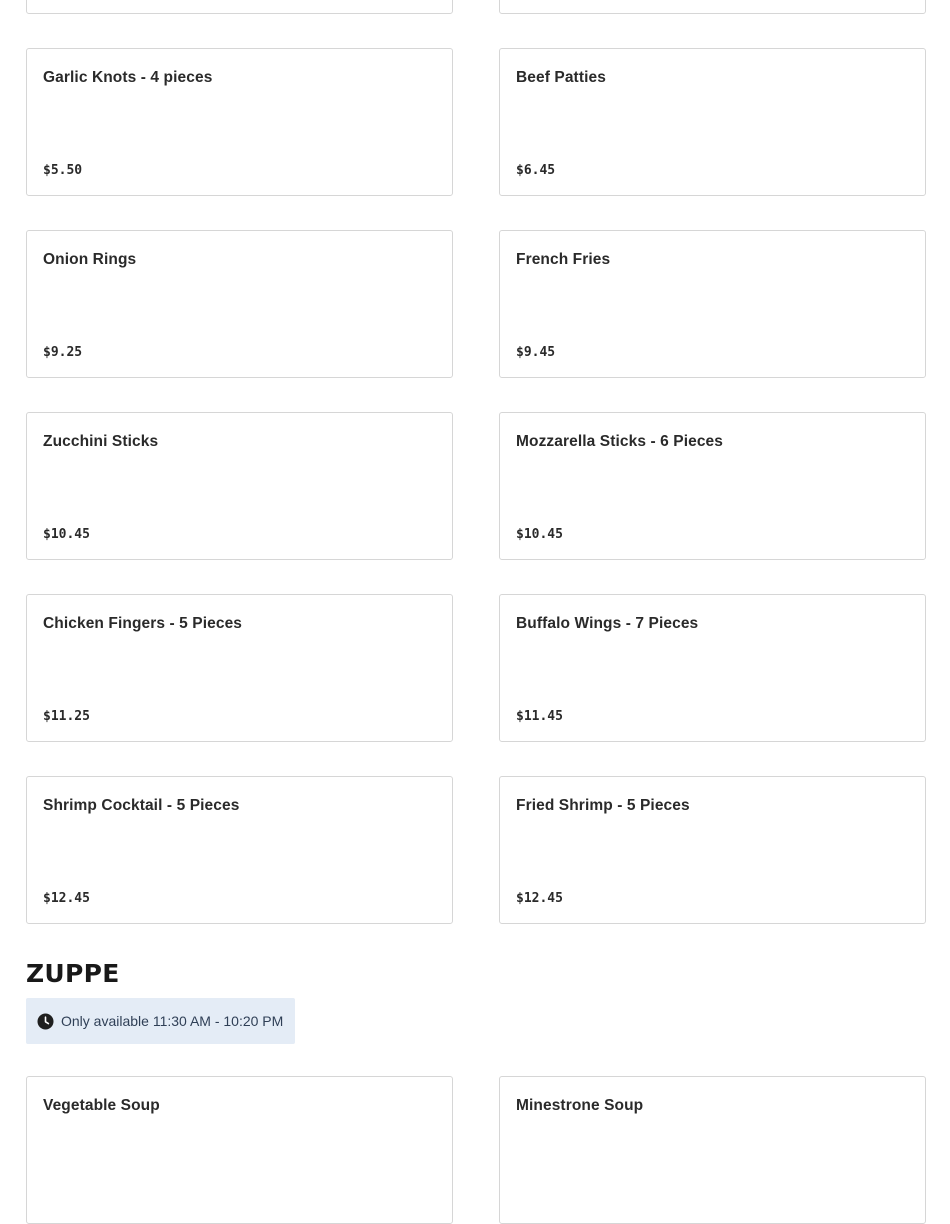 The image size is (950, 1224). Describe the element at coordinates (580, 1105) in the screenshot. I see `menu-item-name: Minestrone Soup` at that location.